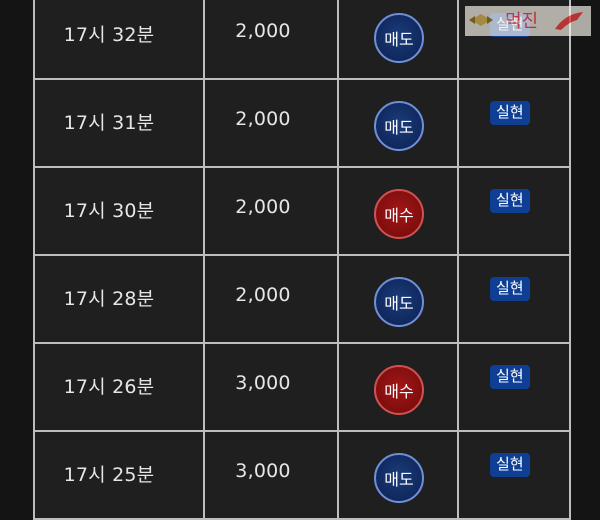 The height and width of the screenshot is (520, 600). Describe the element at coordinates (109, 475) in the screenshot. I see `time-text: 17시 25분` at that location.